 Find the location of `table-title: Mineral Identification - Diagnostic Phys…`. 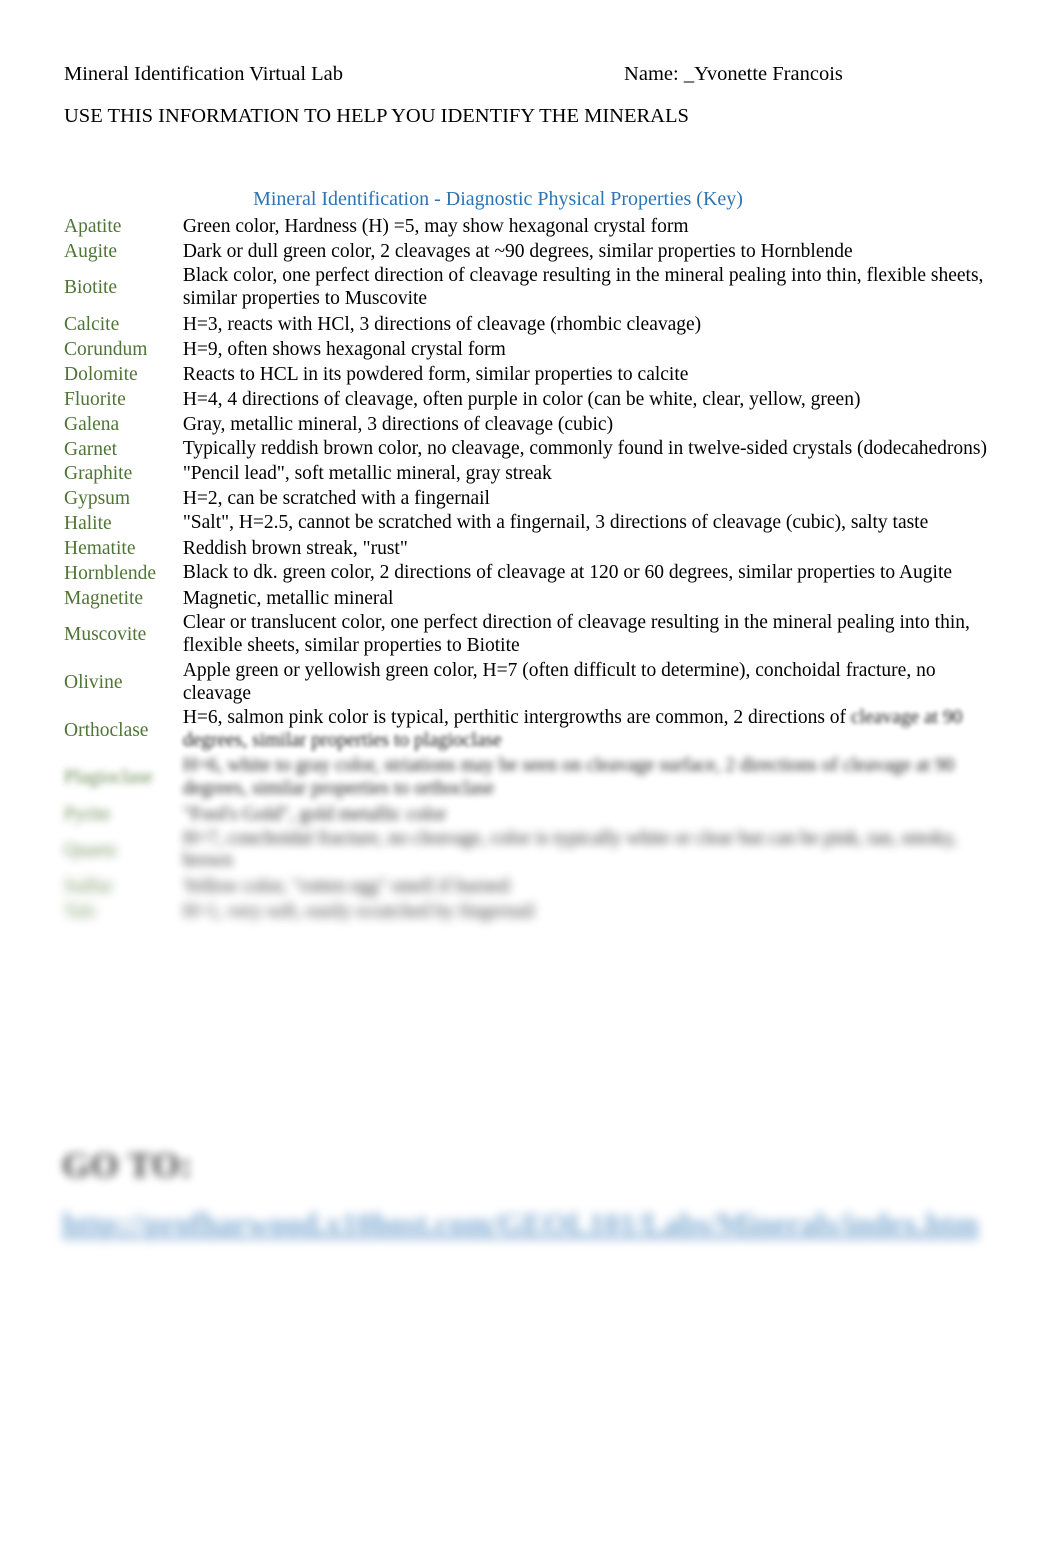

table-title: Mineral Identification - Diagnostic Phys… is located at coordinates (498, 199).